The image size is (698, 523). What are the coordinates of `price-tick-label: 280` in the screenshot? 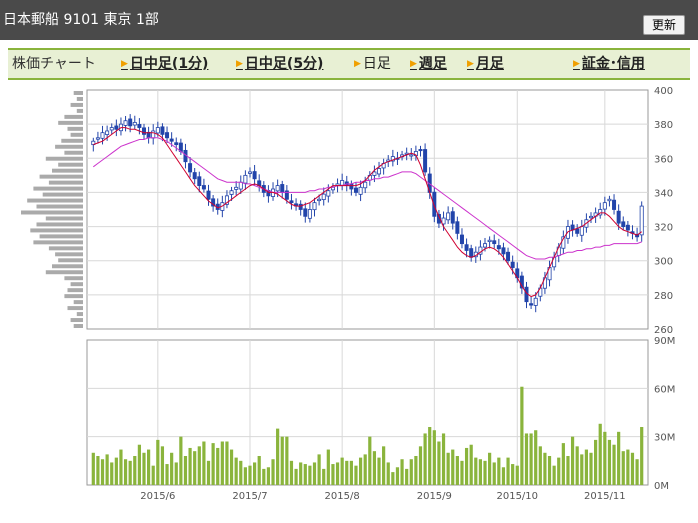 It's located at (663, 296).